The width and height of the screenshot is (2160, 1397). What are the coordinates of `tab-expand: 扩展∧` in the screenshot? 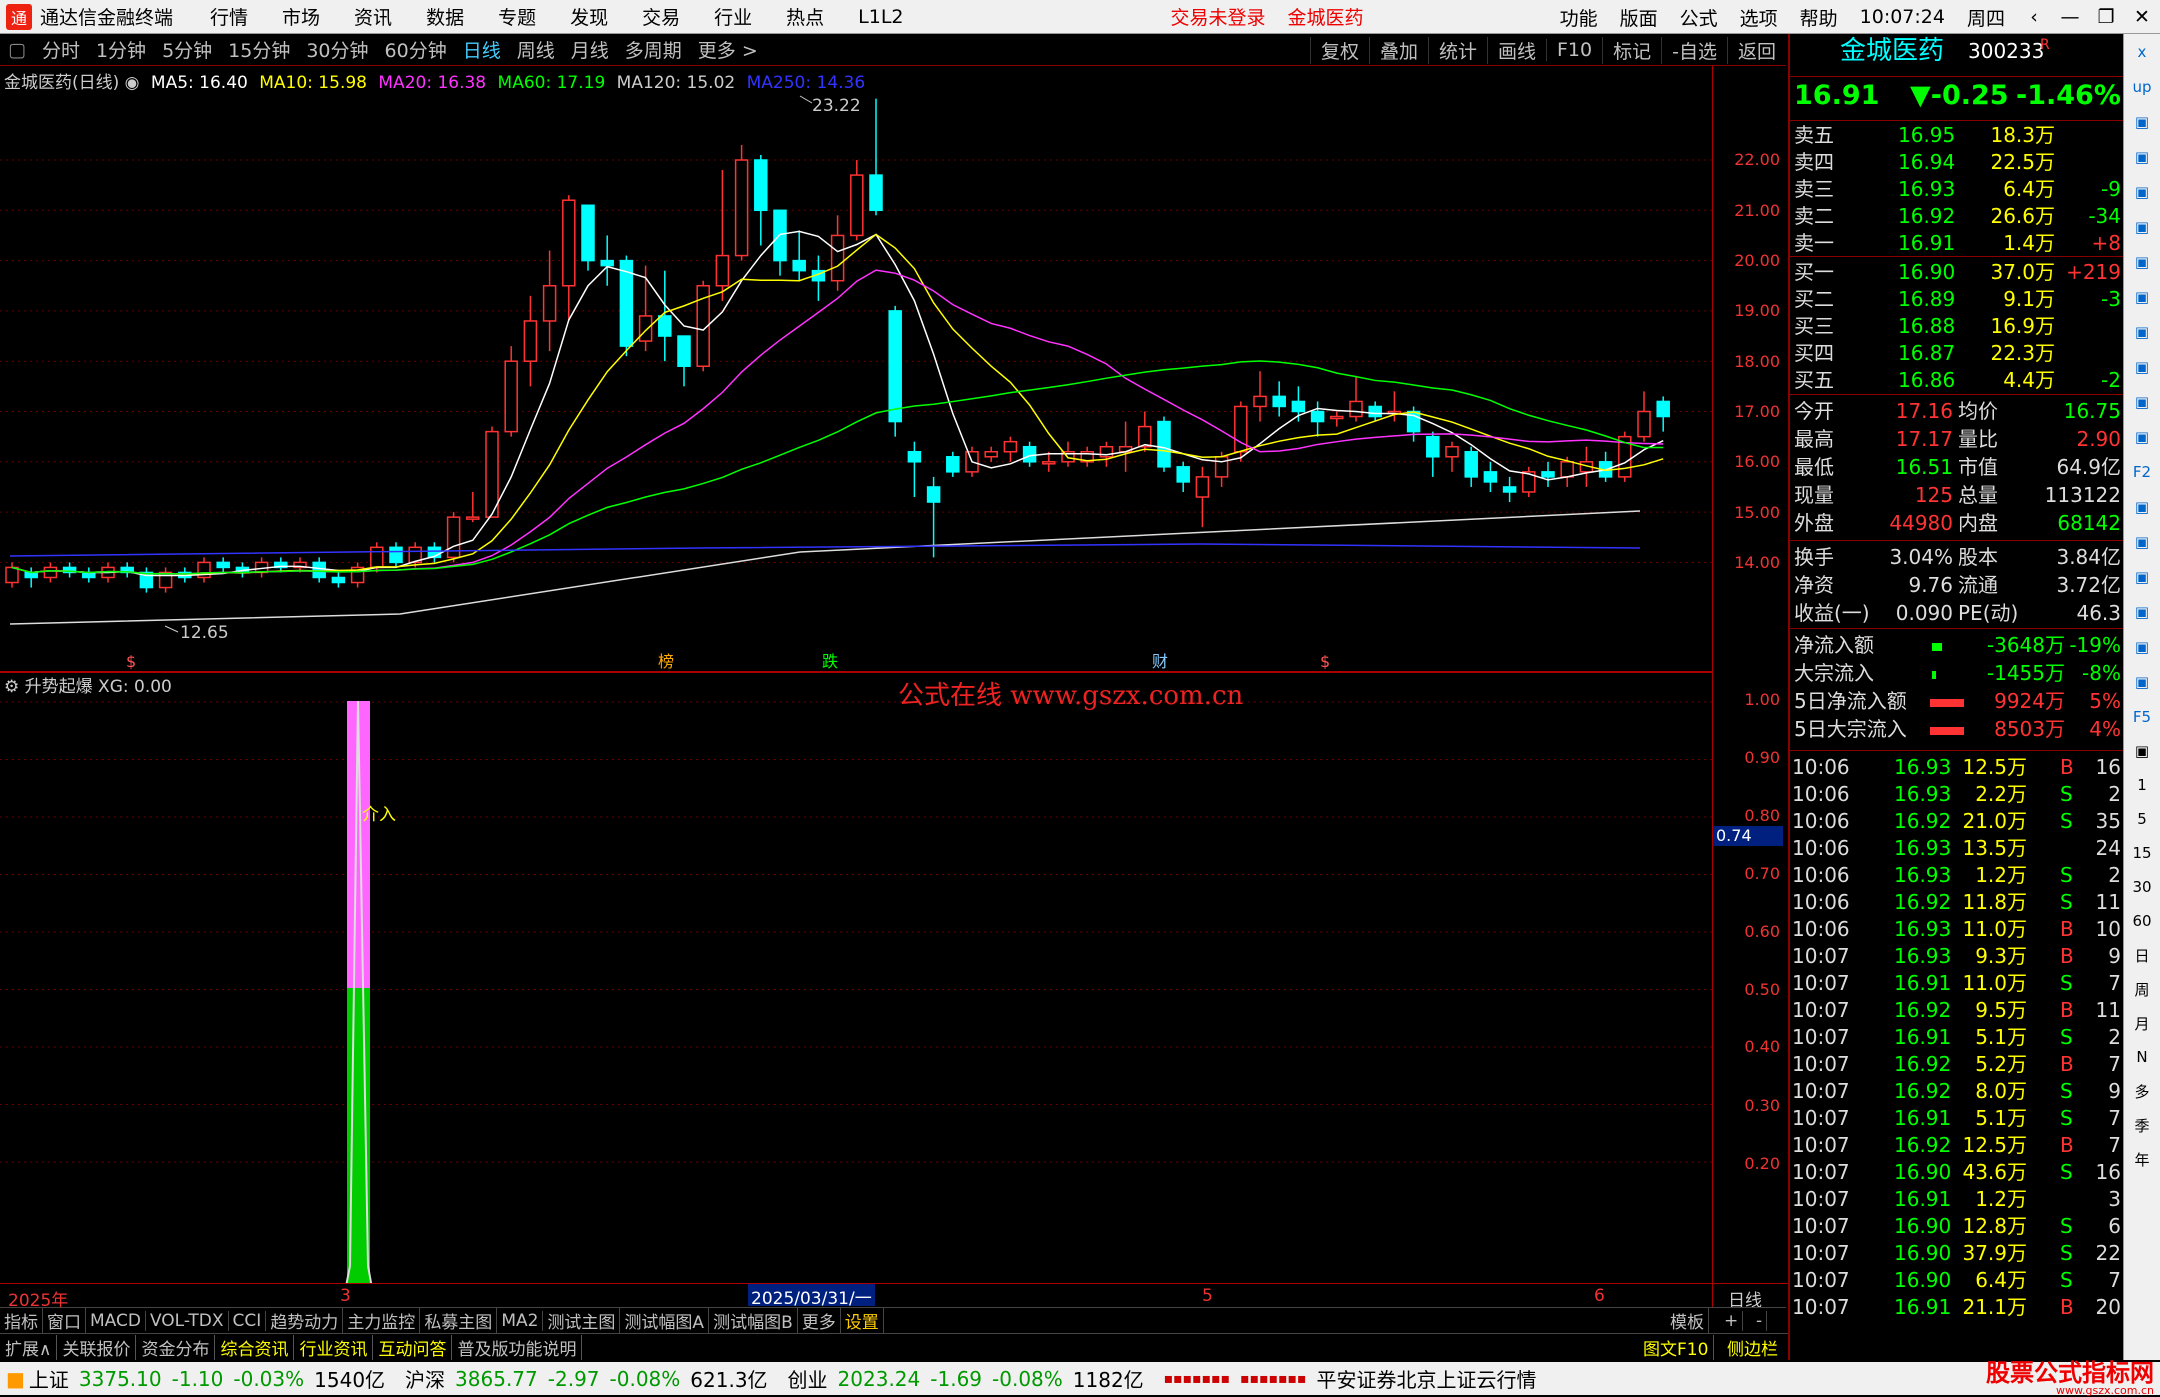 It's located at (29, 1347).